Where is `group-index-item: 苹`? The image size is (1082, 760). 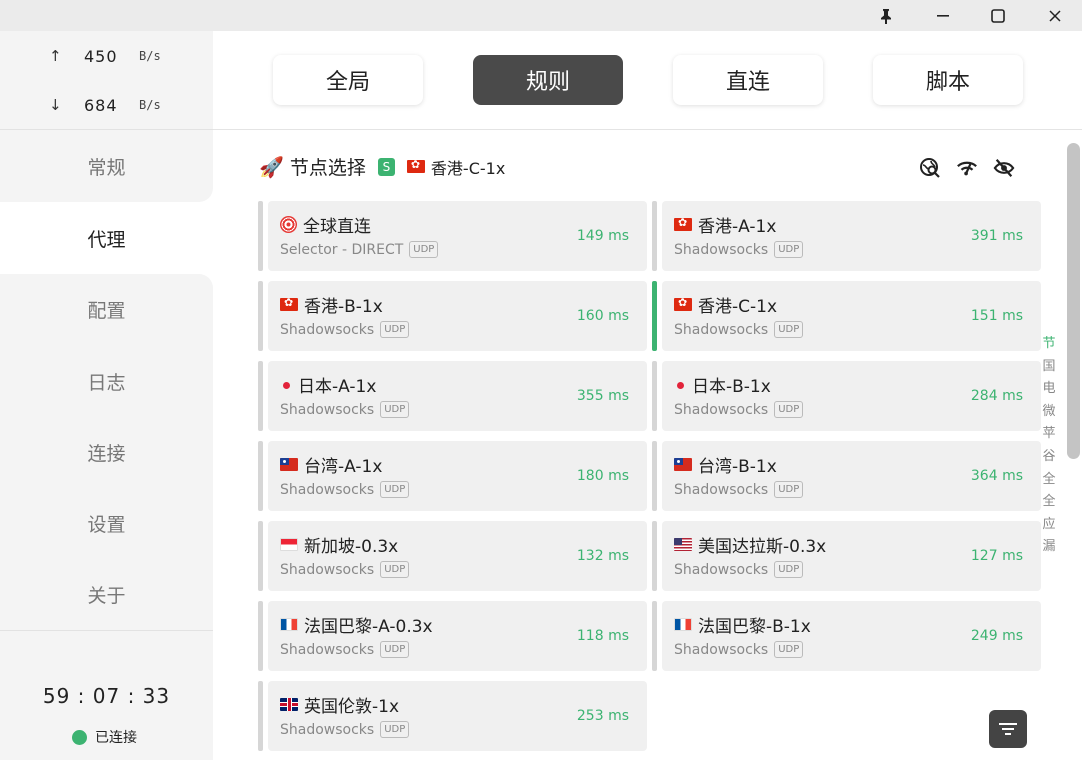
group-index-item: 苹 is located at coordinates (1048, 434).